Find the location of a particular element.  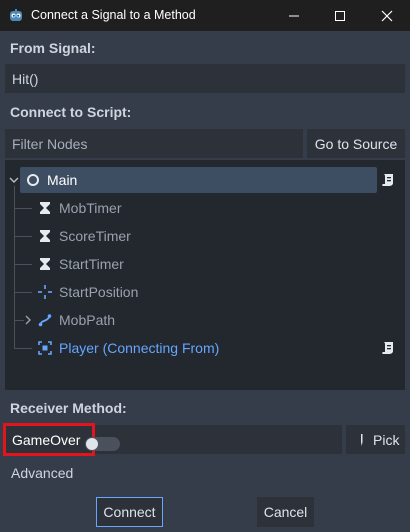

go-to-source-button: Go to Source is located at coordinates (356, 143).